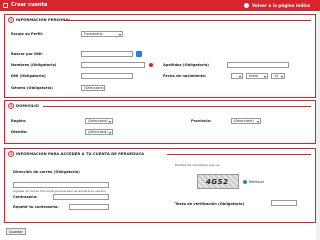 Image resolution: width=320 pixels, height=240 pixels. What do you see at coordinates (29, 5) in the screenshot?
I see `page-title: Crear cuenta` at bounding box center [29, 5].